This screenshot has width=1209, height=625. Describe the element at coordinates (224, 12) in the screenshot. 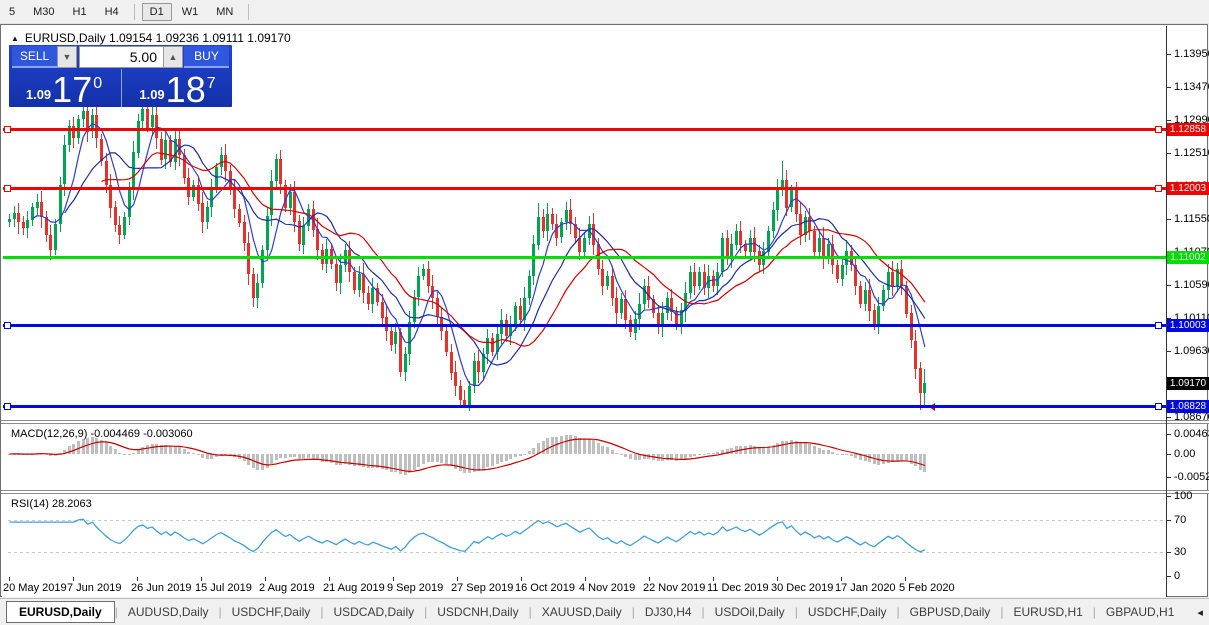

I see `timeframe-button-mn: MN` at that location.